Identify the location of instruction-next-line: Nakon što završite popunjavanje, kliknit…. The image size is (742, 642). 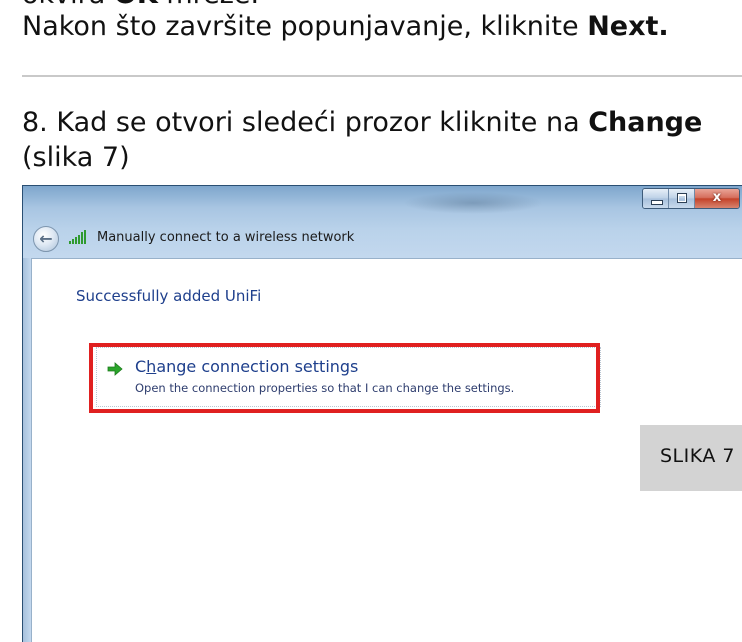
(345, 27).